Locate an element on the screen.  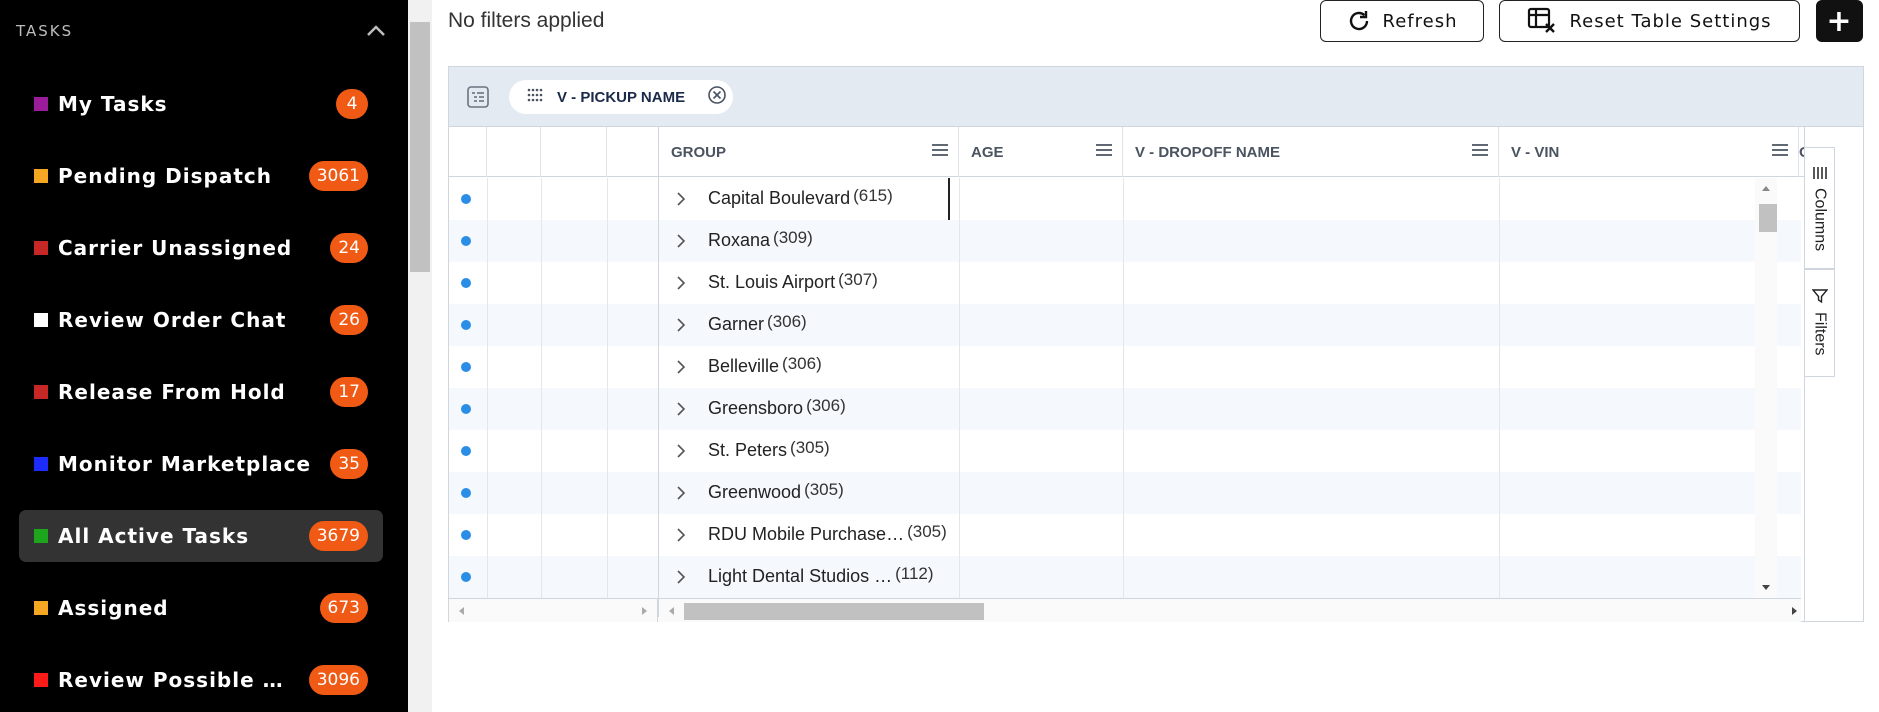
group-row: Greenwood (305) is located at coordinates (1125, 493).